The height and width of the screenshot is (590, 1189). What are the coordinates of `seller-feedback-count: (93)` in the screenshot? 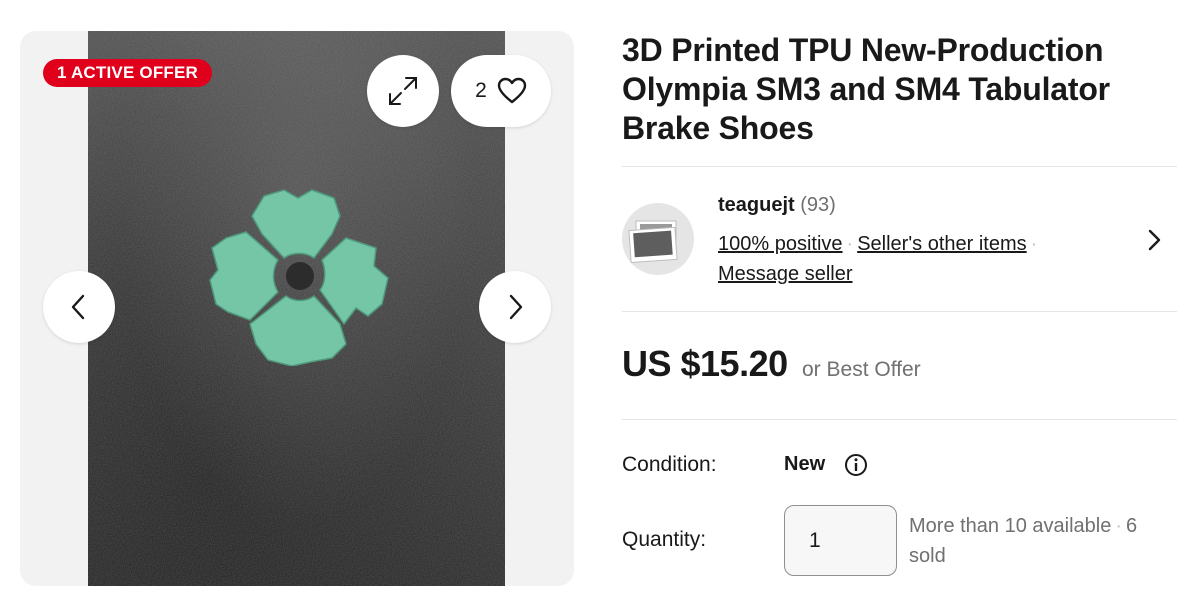 It's located at (818, 205).